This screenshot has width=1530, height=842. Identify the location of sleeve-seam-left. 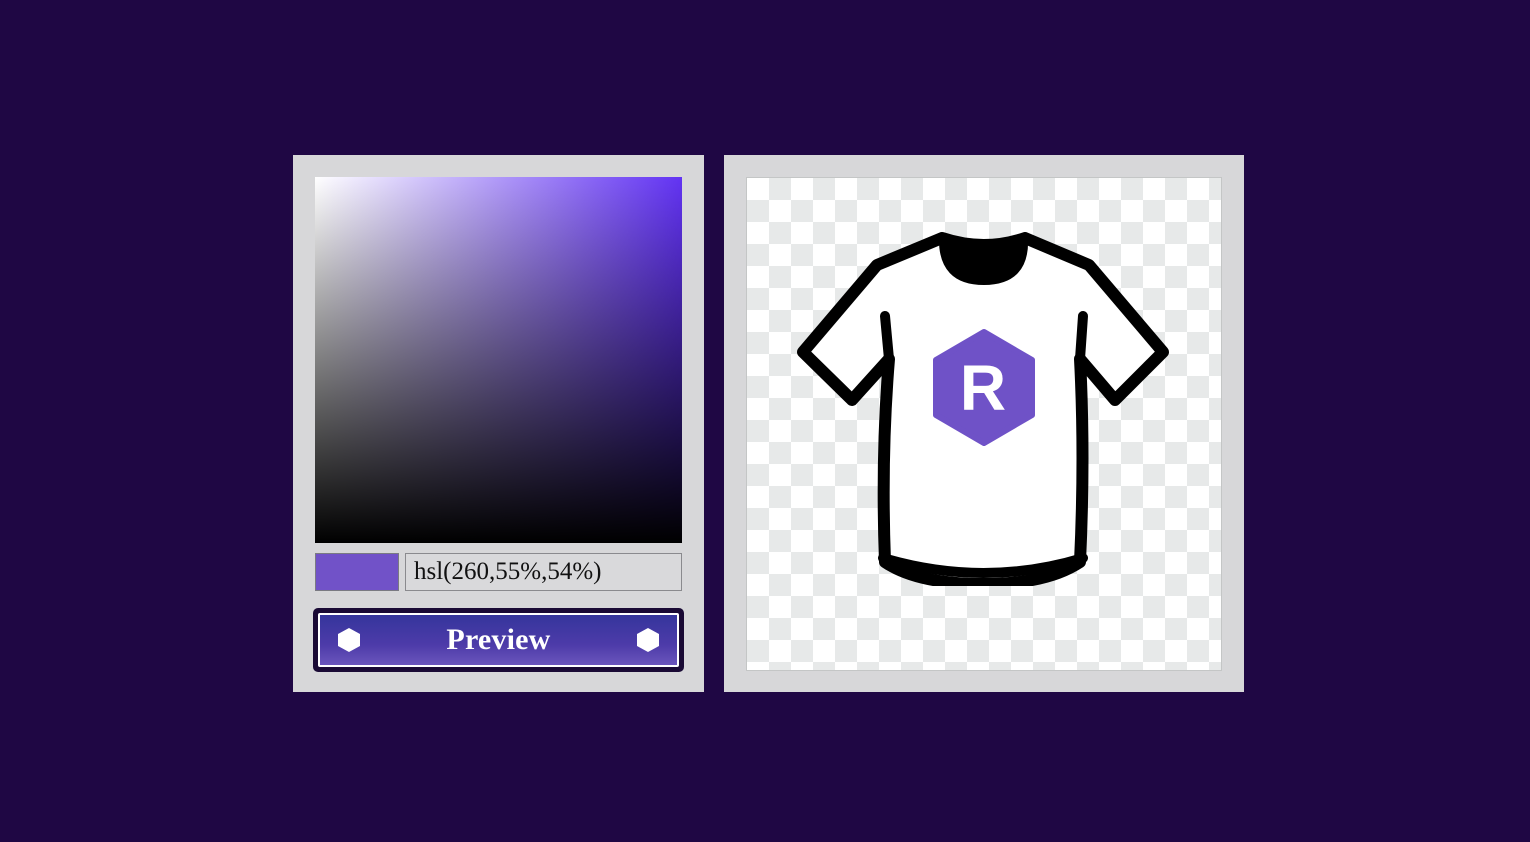
(887, 337).